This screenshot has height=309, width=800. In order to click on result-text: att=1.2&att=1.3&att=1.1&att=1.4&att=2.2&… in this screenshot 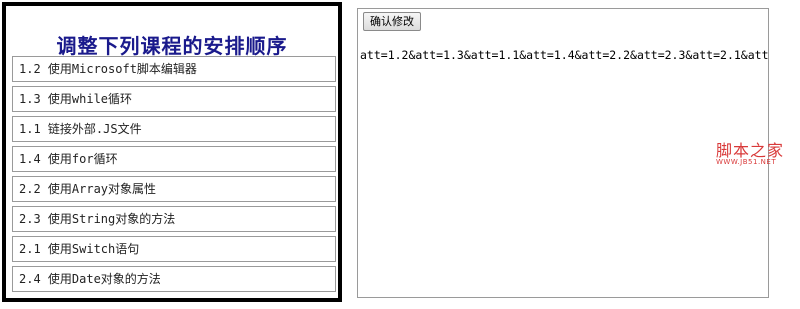, I will do `click(564, 55)`.